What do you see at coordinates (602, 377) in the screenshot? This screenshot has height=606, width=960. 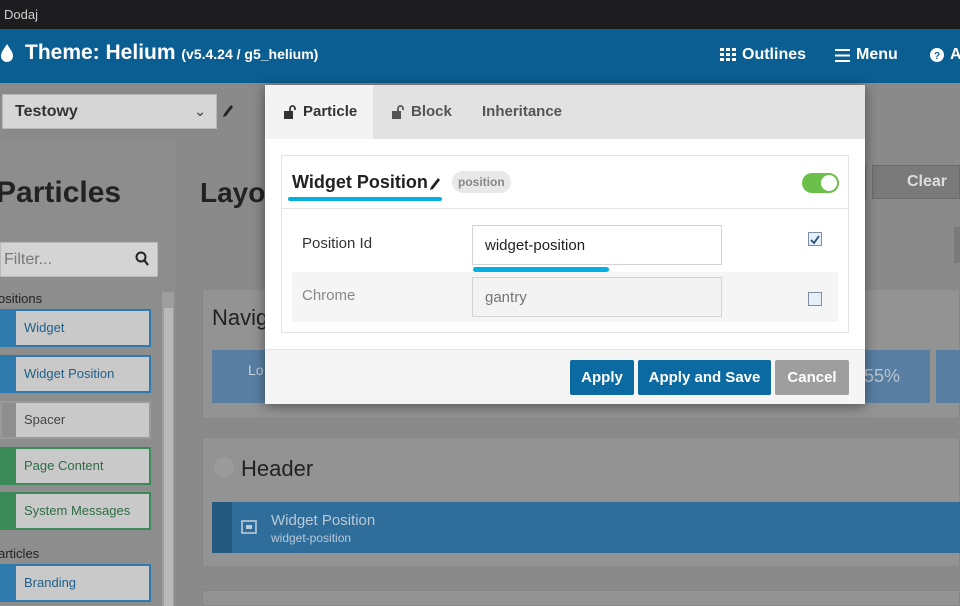 I see `apply-button: Apply` at bounding box center [602, 377].